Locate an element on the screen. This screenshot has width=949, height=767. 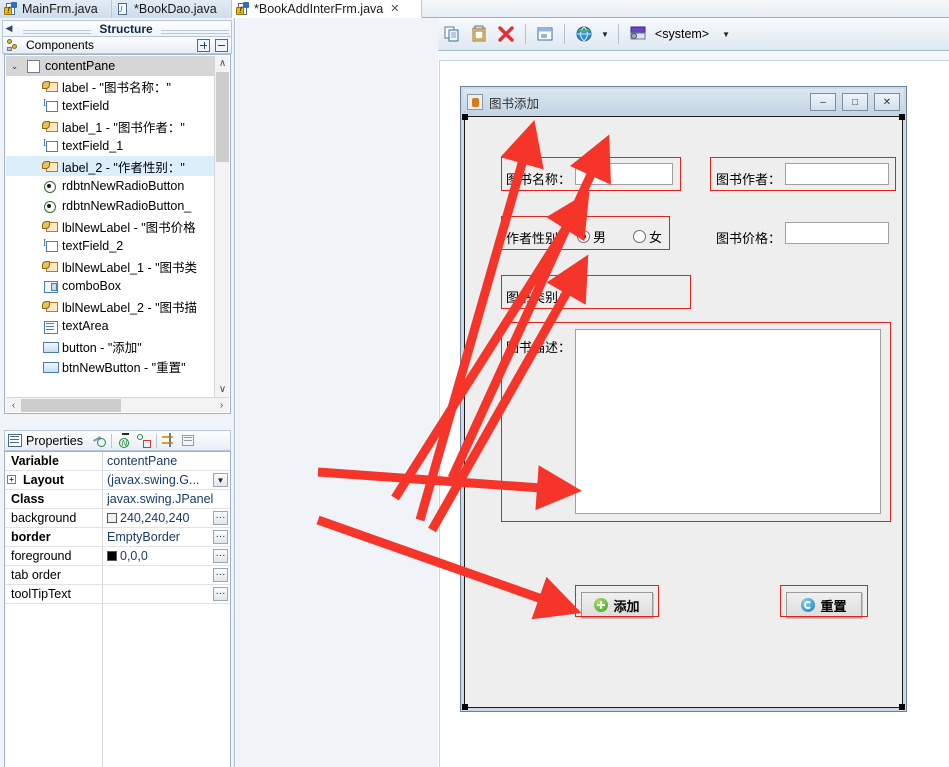
property-row-border: border EmptyBorder ··· is located at coordinates (117, 537).